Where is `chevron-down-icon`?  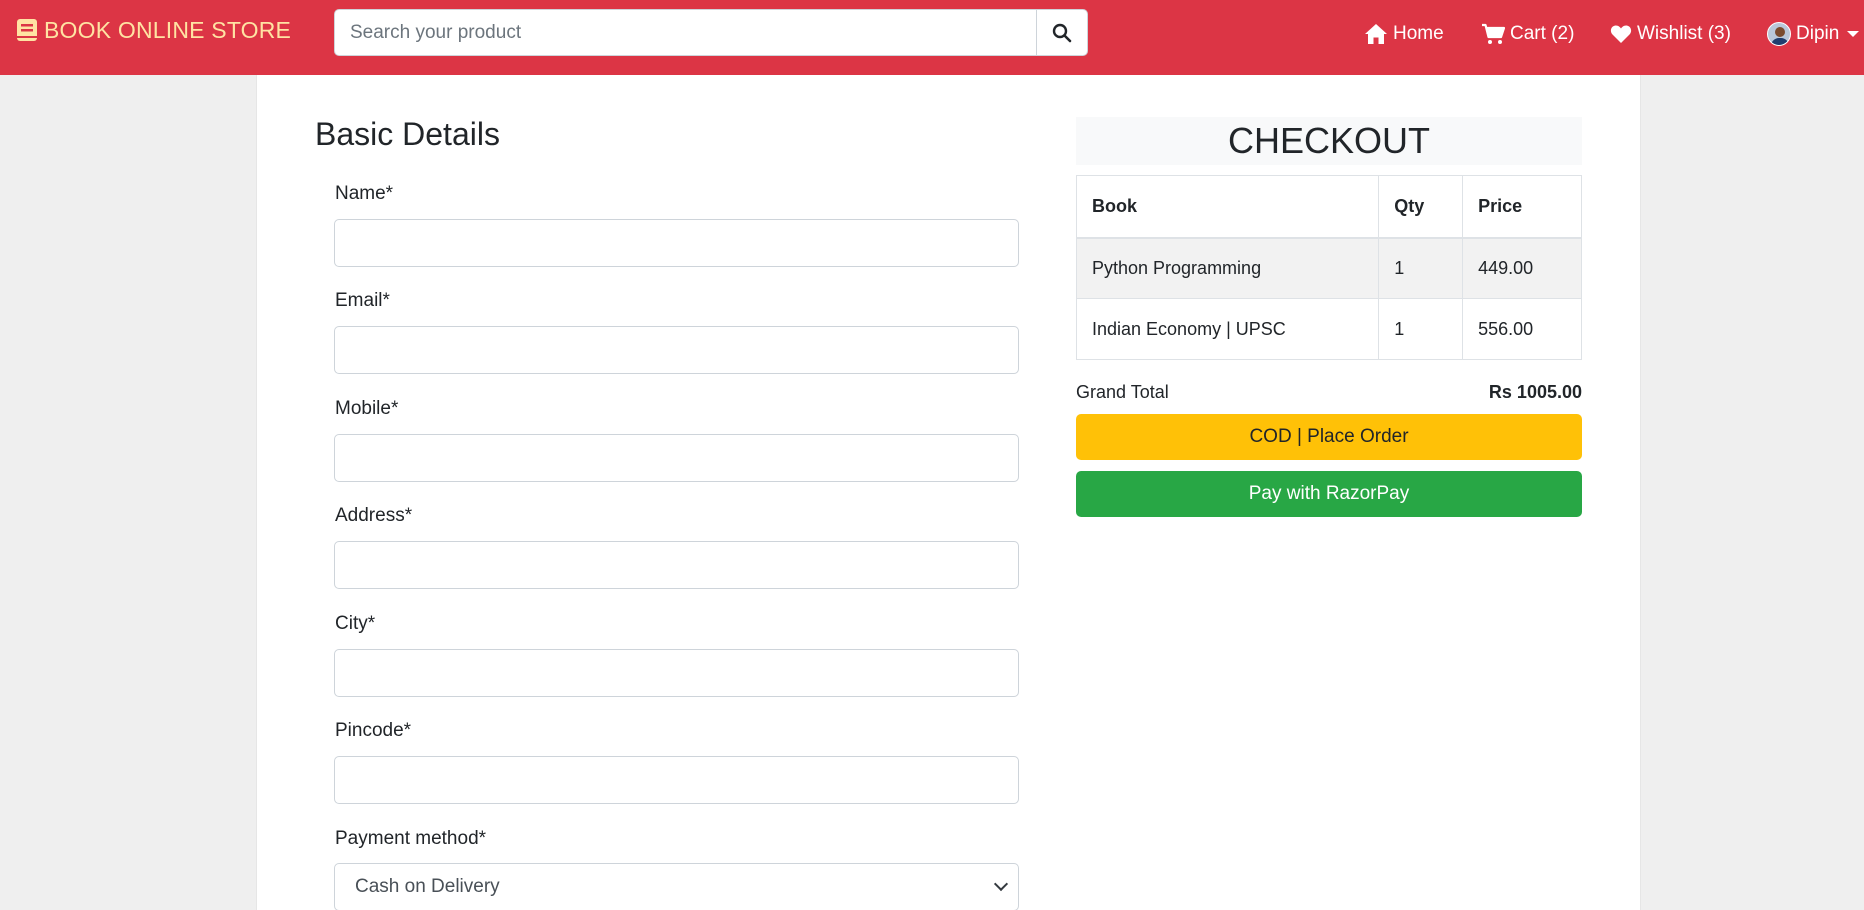
chevron-down-icon is located at coordinates (1001, 884).